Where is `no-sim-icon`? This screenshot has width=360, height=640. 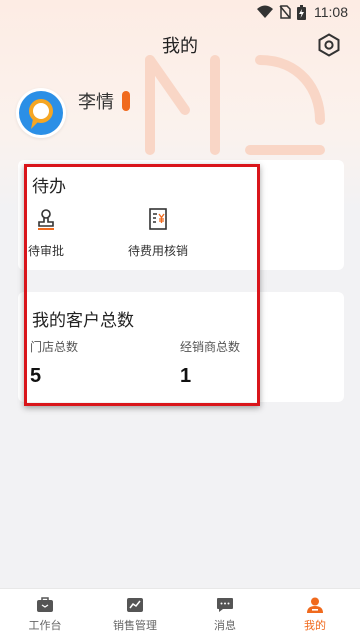 no-sim-icon is located at coordinates (285, 12).